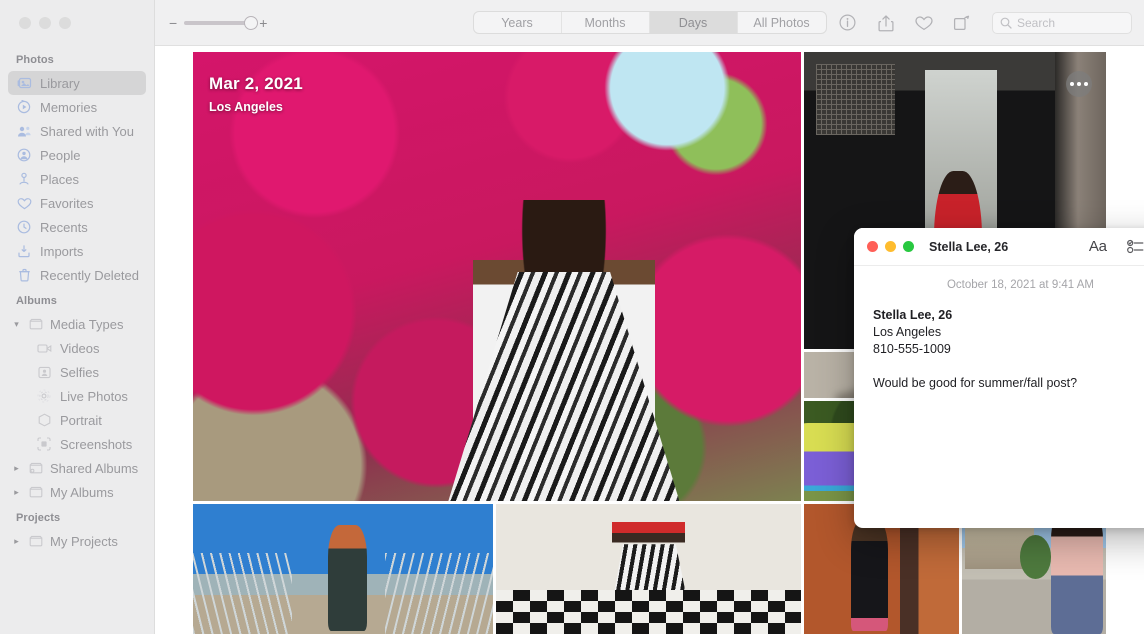 The image size is (1144, 634). What do you see at coordinates (782, 22) in the screenshot?
I see `tab-all-photos: All Photos` at bounding box center [782, 22].